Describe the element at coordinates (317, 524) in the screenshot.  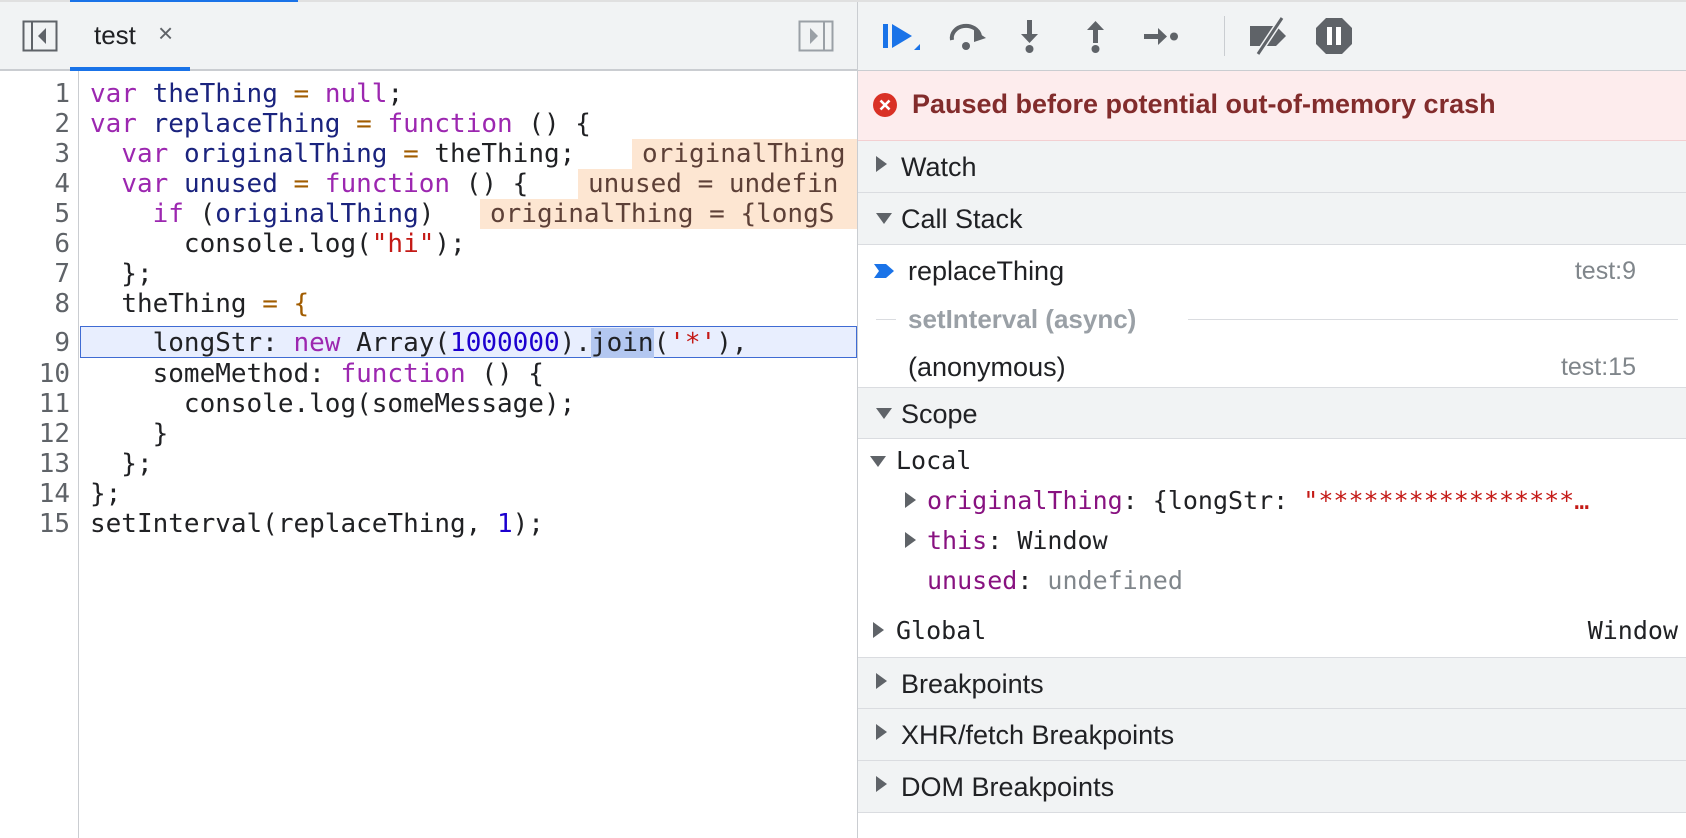
I see `code-line: setInterval(replaceThing, 1);` at that location.